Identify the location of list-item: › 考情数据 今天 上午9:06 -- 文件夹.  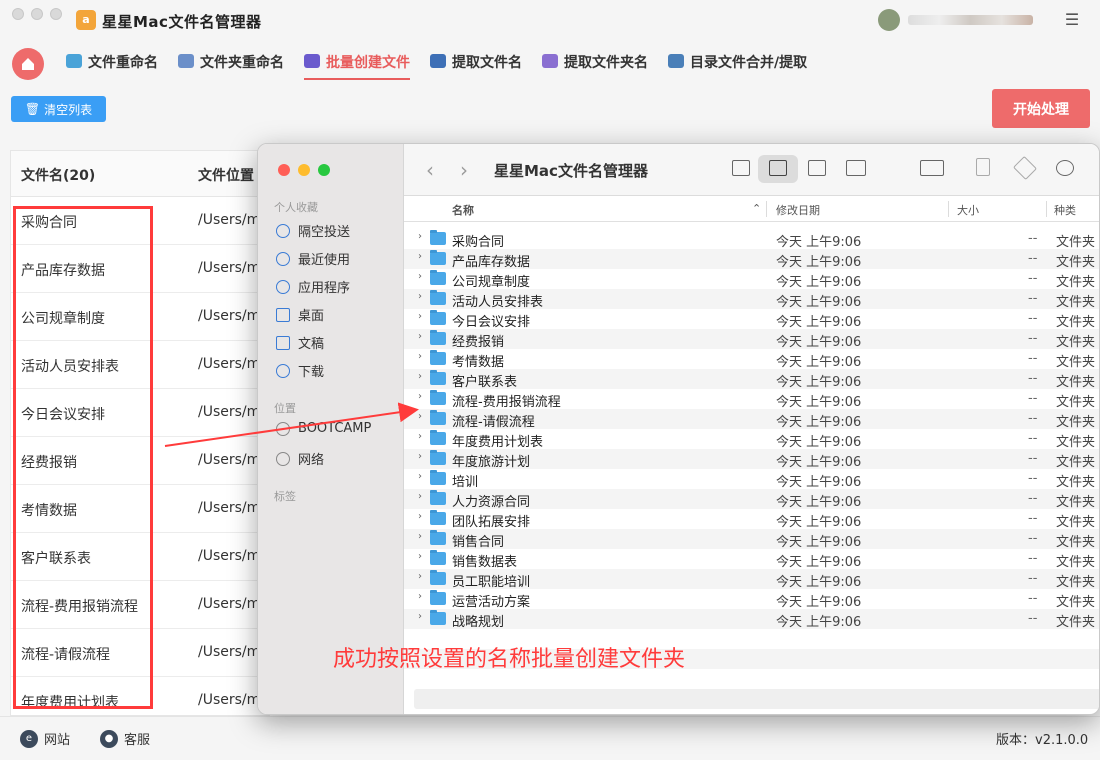
(751, 359).